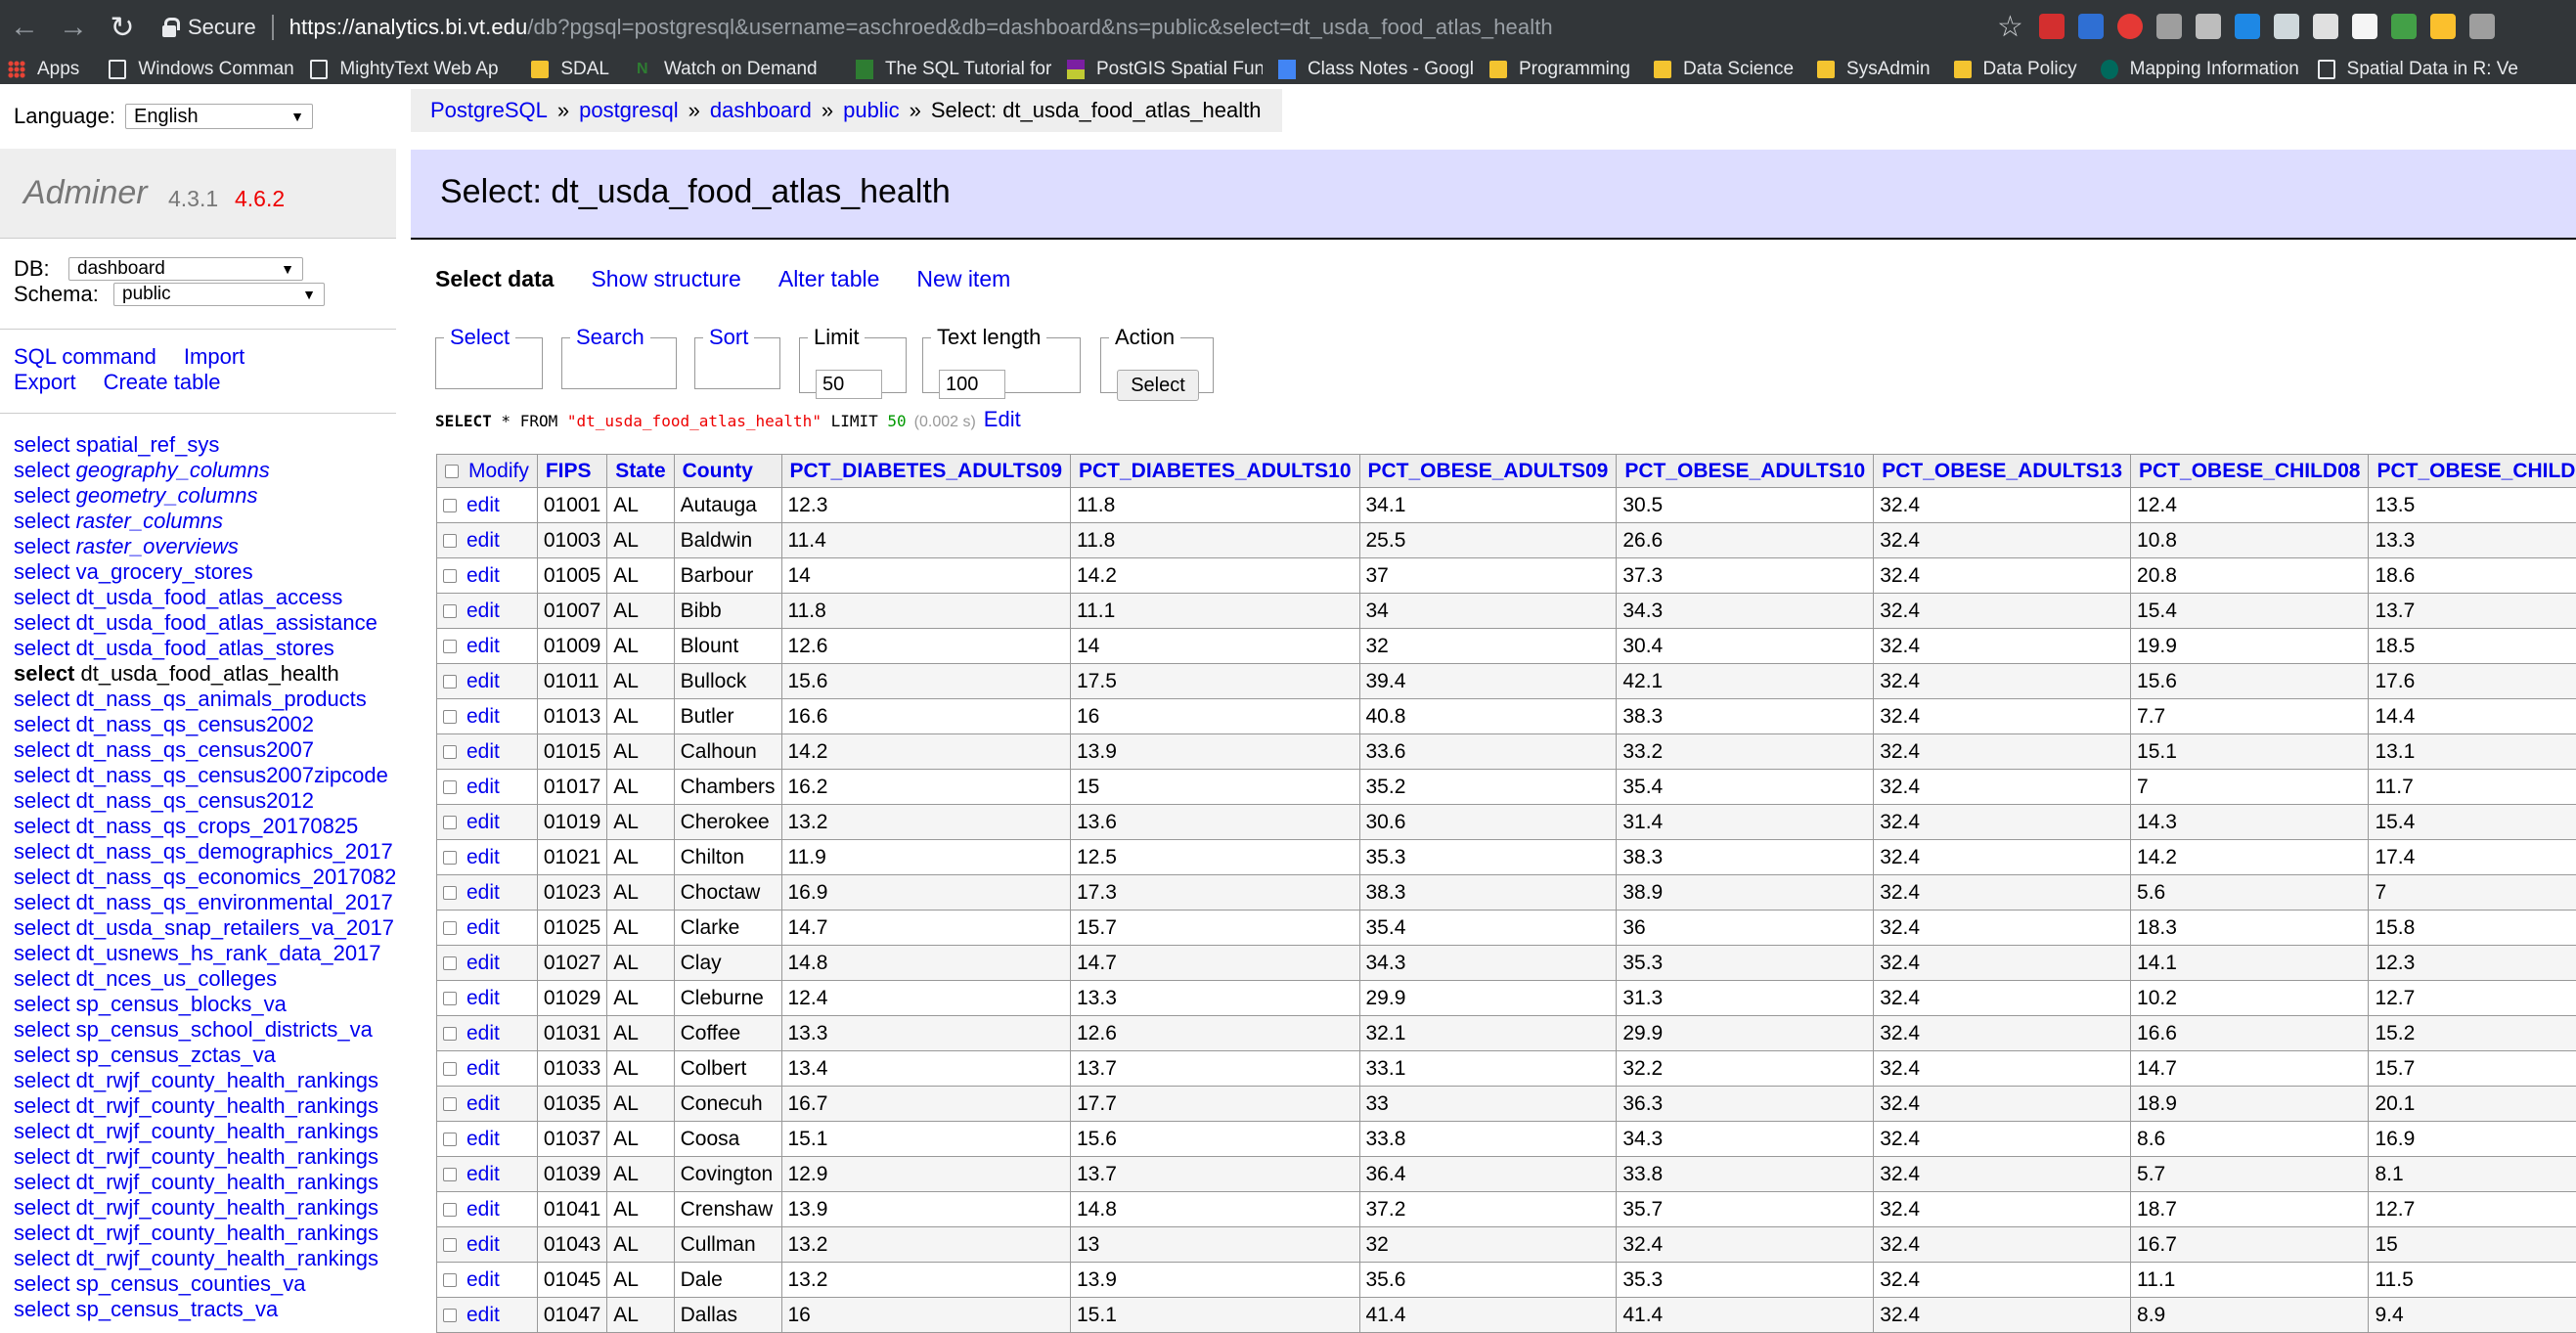 The height and width of the screenshot is (1333, 2576). Describe the element at coordinates (176, 978) in the screenshot. I see `table-structure-link: dt_nces_us_colleges` at that location.